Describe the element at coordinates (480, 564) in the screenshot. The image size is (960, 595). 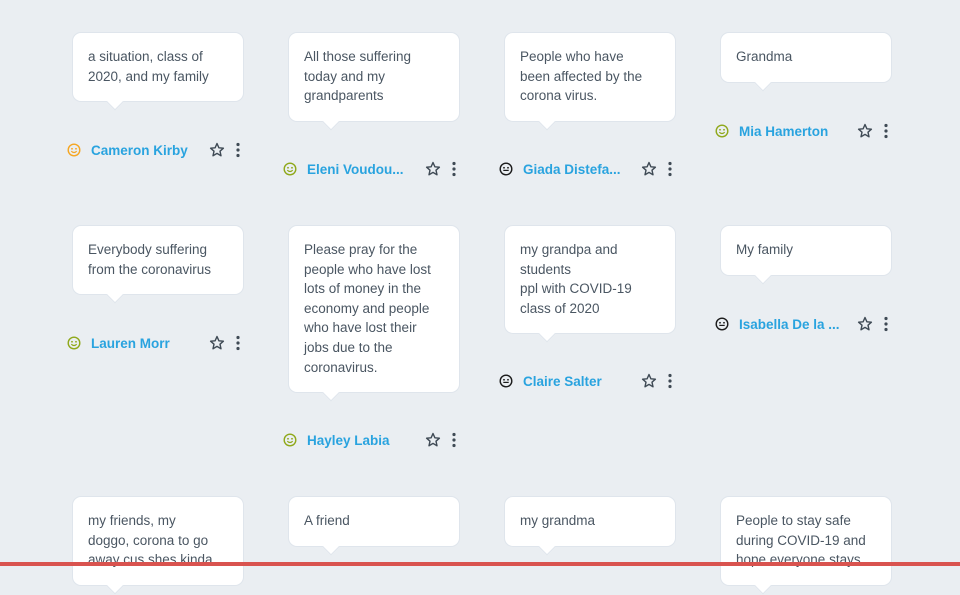
I see `bottom-divider` at that location.